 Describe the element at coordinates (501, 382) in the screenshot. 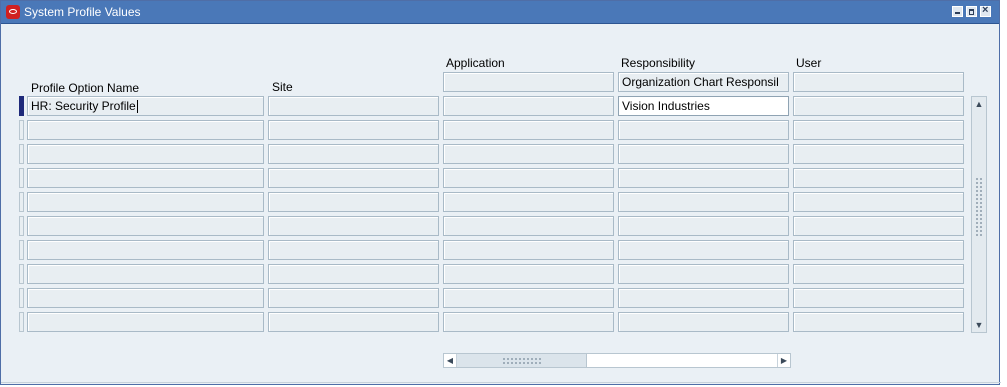

I see `divider` at that location.